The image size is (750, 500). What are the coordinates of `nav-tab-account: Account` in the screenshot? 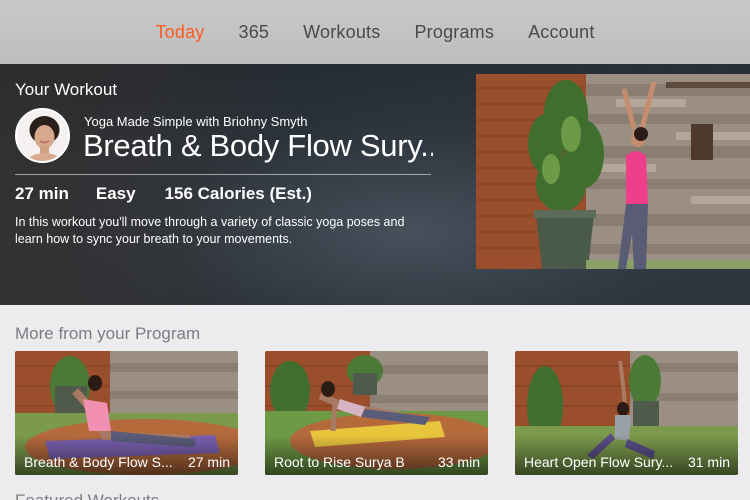 It's located at (561, 32).